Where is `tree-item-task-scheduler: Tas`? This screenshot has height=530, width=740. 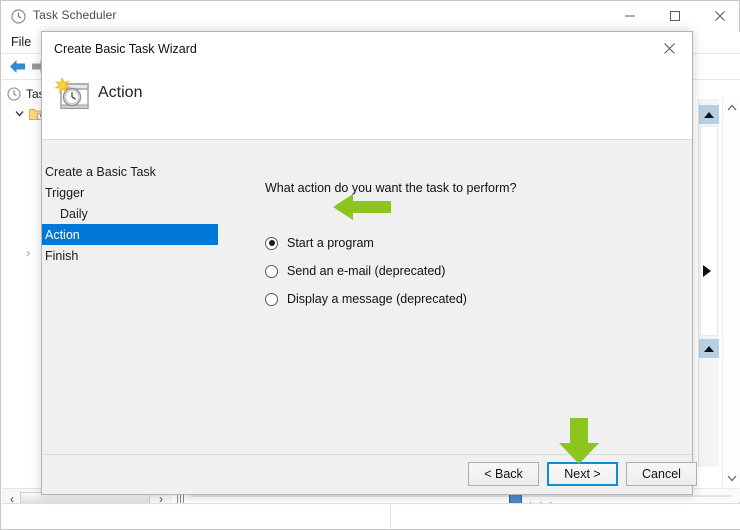 tree-item-task-scheduler: Tas is located at coordinates (26, 93).